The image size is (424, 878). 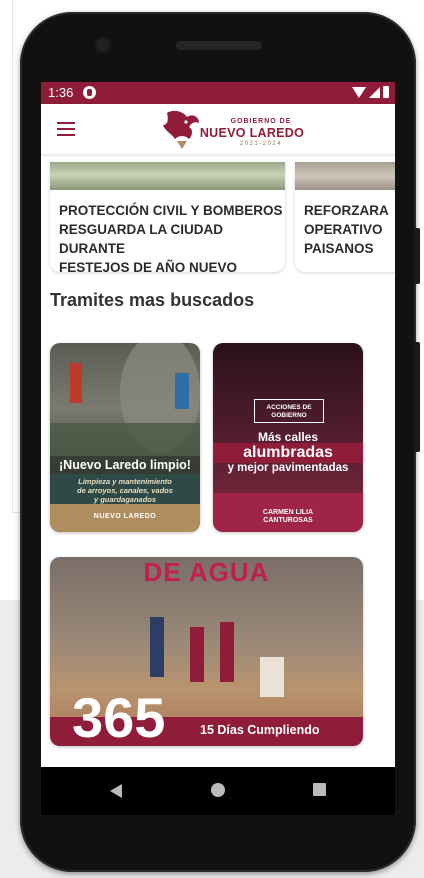 What do you see at coordinates (217, 657) in the screenshot?
I see `workers-photo` at bounding box center [217, 657].